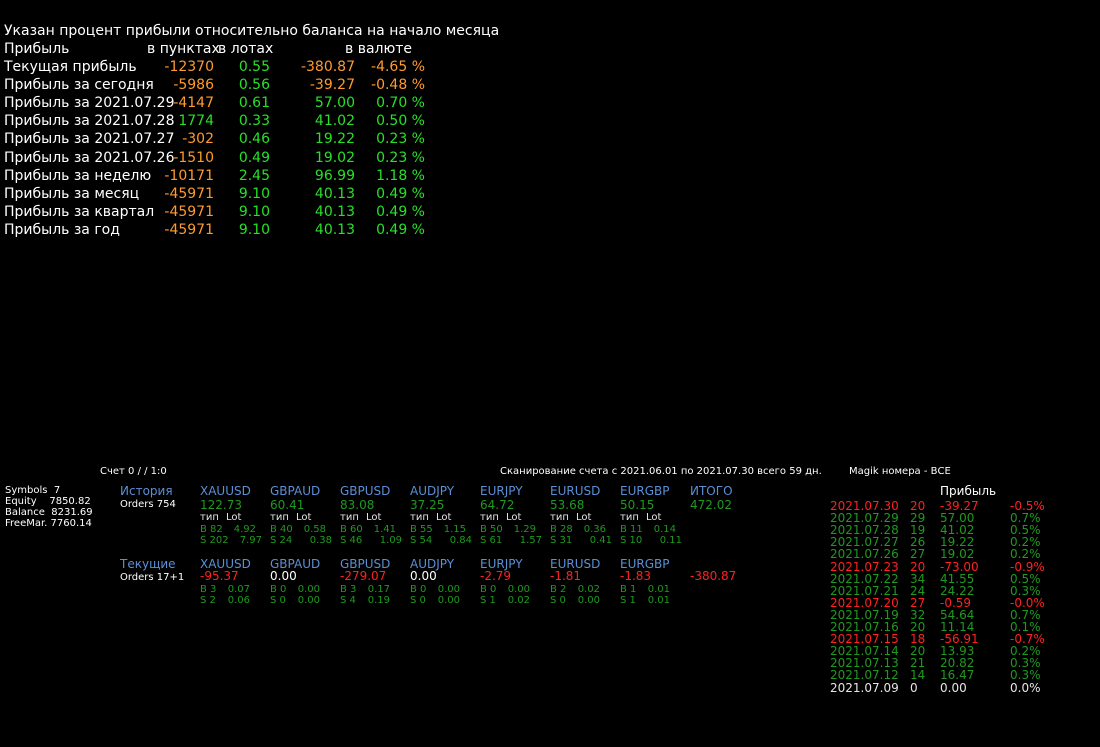  What do you see at coordinates (713, 576) in the screenshot?
I see `current-total-value: -380.87` at bounding box center [713, 576].